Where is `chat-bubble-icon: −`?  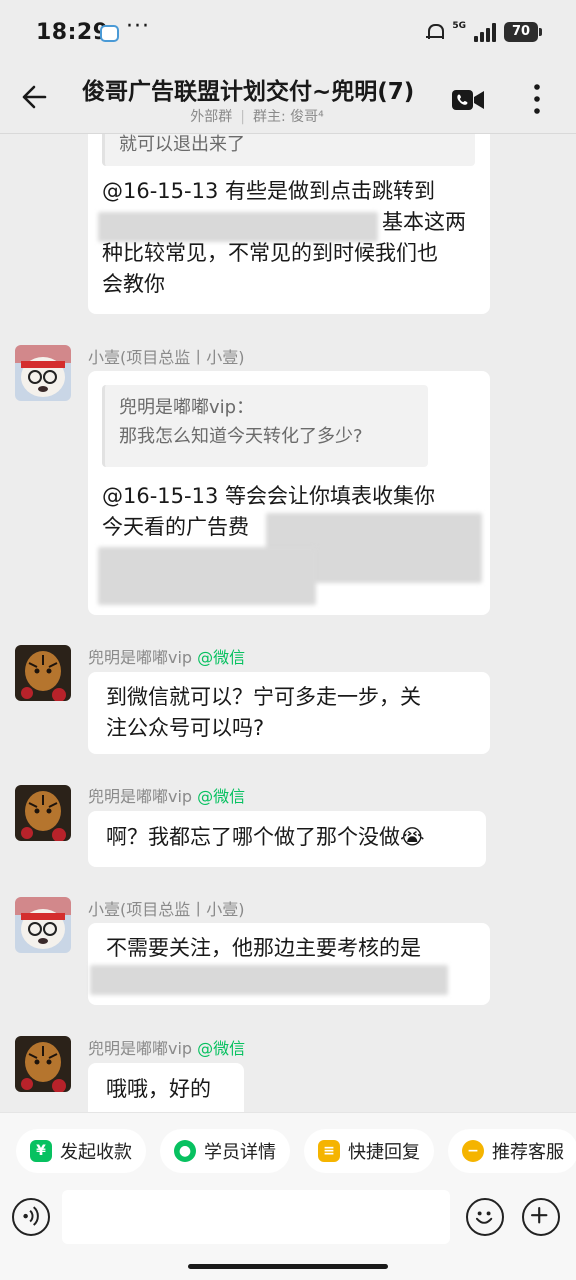
chat-bubble-icon: − is located at coordinates (473, 1151).